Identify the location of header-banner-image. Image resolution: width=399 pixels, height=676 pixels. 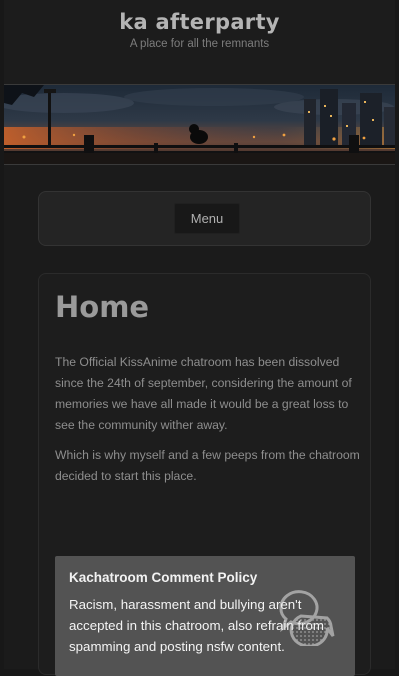
(199, 124).